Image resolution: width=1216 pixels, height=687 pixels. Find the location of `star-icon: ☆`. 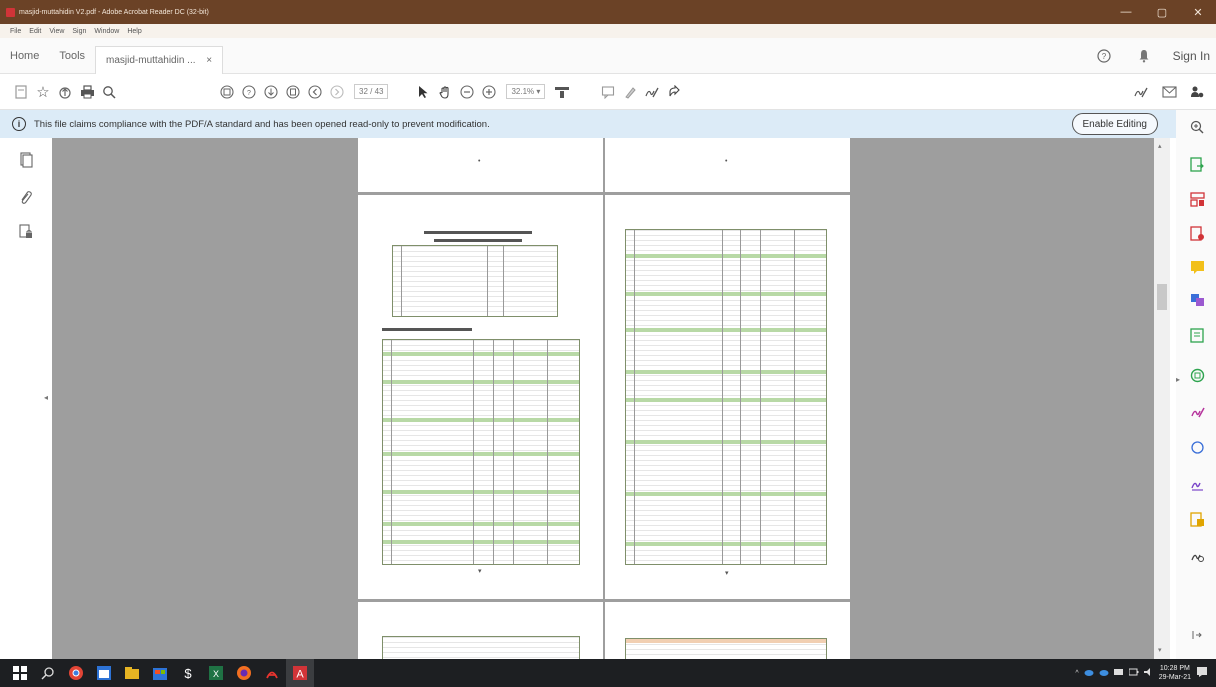

star-icon: ☆ is located at coordinates (43, 92).